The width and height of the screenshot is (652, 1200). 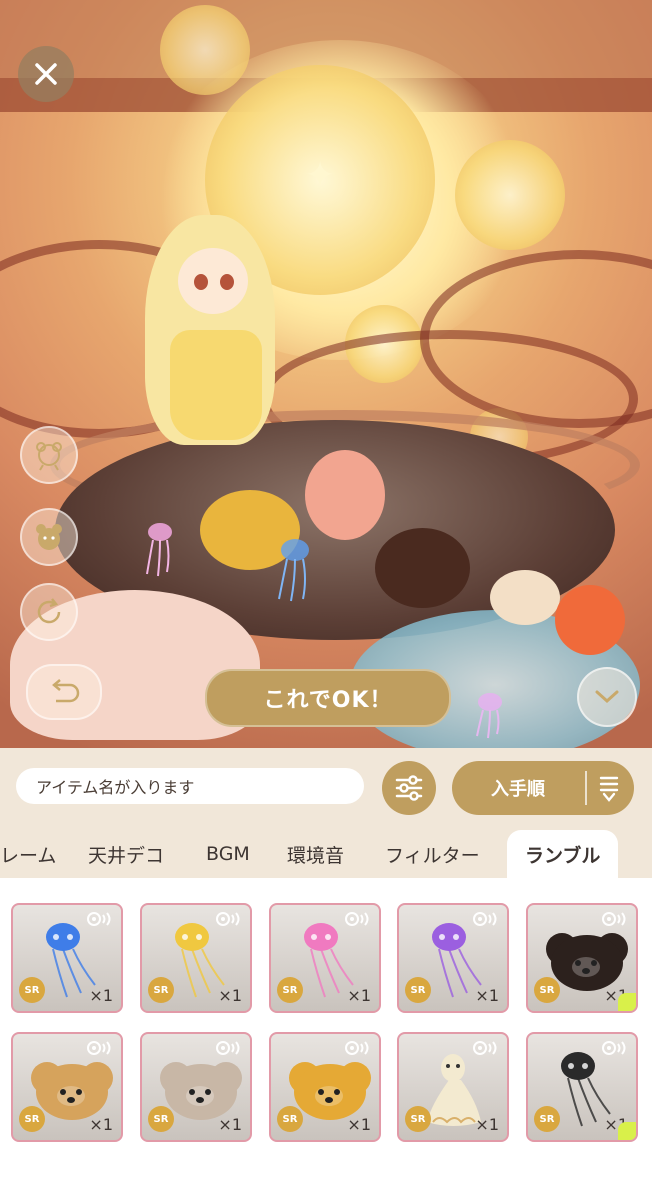 What do you see at coordinates (563, 854) in the screenshot?
I see `tab-rumble: ランブル` at bounding box center [563, 854].